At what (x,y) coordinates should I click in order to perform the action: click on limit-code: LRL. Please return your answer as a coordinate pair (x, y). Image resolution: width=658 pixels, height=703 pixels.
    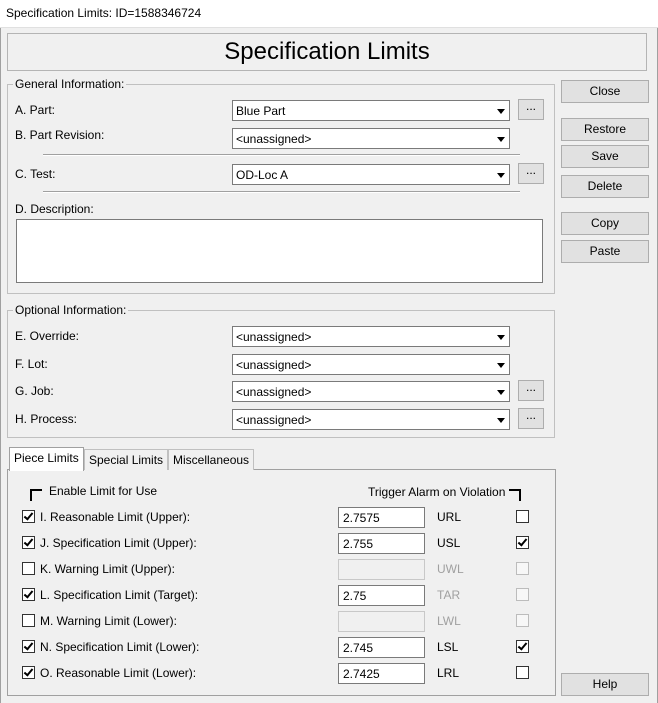
    Looking at the image, I should click on (448, 673).